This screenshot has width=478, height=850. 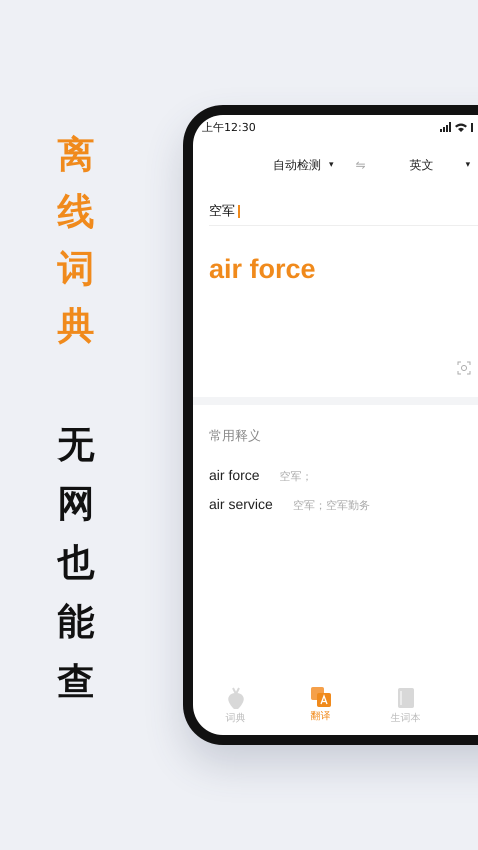 I want to click on input-field: 空军, so click(x=343, y=211).